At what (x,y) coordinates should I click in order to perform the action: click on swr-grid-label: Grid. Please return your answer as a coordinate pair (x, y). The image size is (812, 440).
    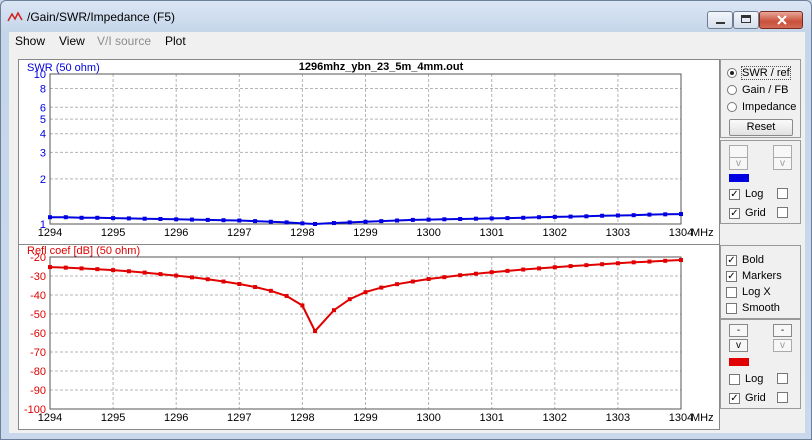
    Looking at the image, I should click on (755, 213).